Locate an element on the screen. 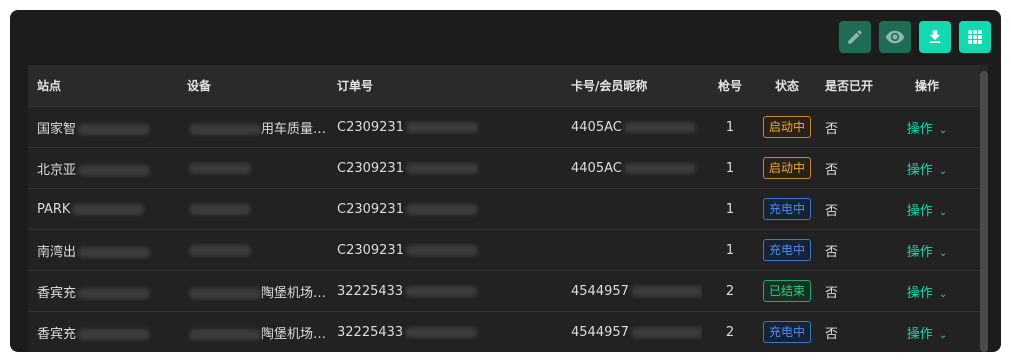 The image size is (1011, 362). grid-button is located at coordinates (975, 37).